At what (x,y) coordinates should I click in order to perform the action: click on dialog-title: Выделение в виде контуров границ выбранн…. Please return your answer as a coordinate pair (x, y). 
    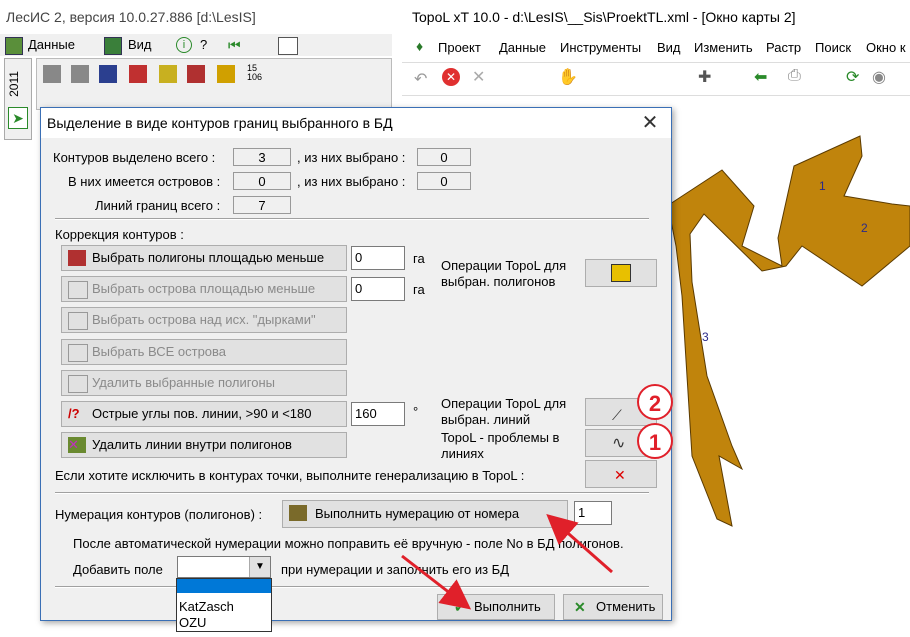
    Looking at the image, I should click on (220, 123).